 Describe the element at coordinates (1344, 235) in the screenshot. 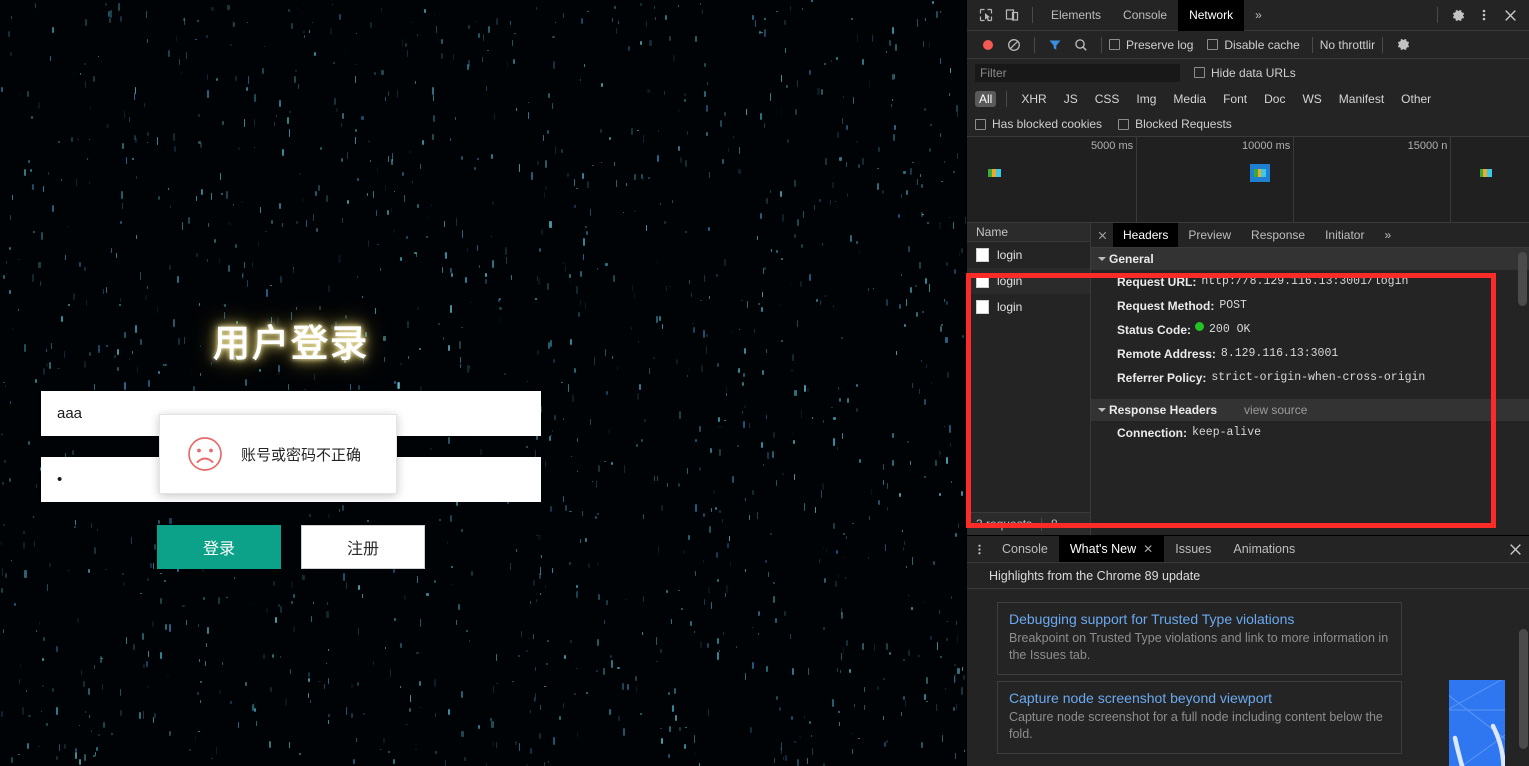

I see `detail-tab-initiator: Initiator` at that location.